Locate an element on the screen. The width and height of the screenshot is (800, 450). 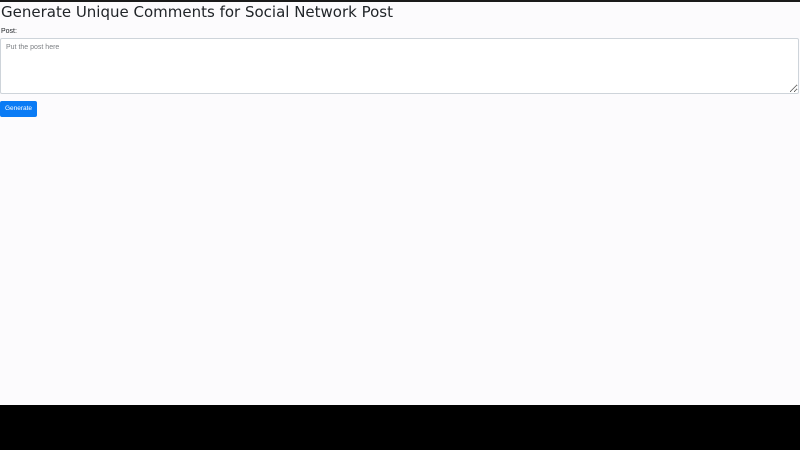
generate-button: Generate is located at coordinates (18, 109).